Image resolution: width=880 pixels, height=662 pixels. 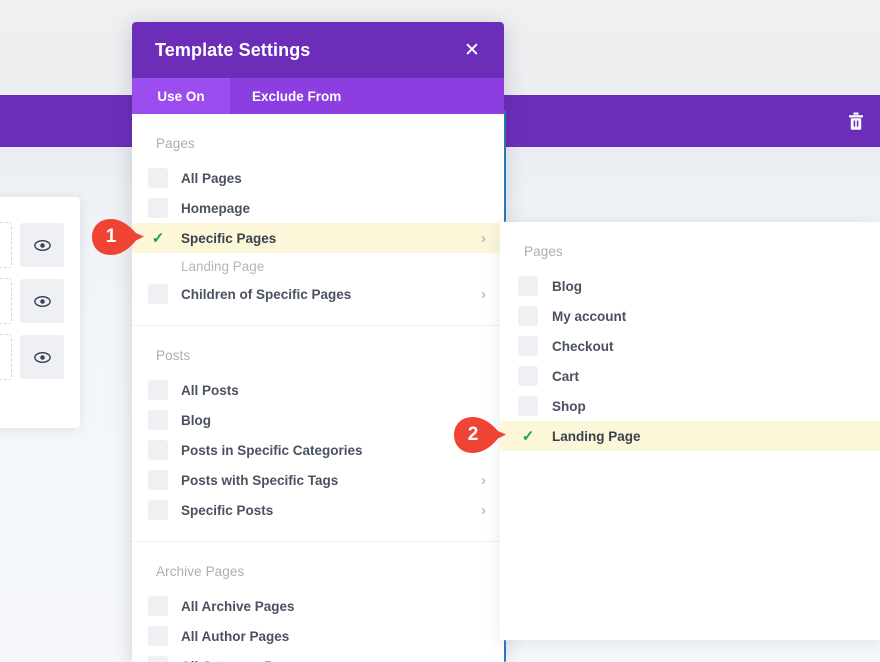 I want to click on option-specific-pages: ✓ Specific Pages ›, so click(x=318, y=238).